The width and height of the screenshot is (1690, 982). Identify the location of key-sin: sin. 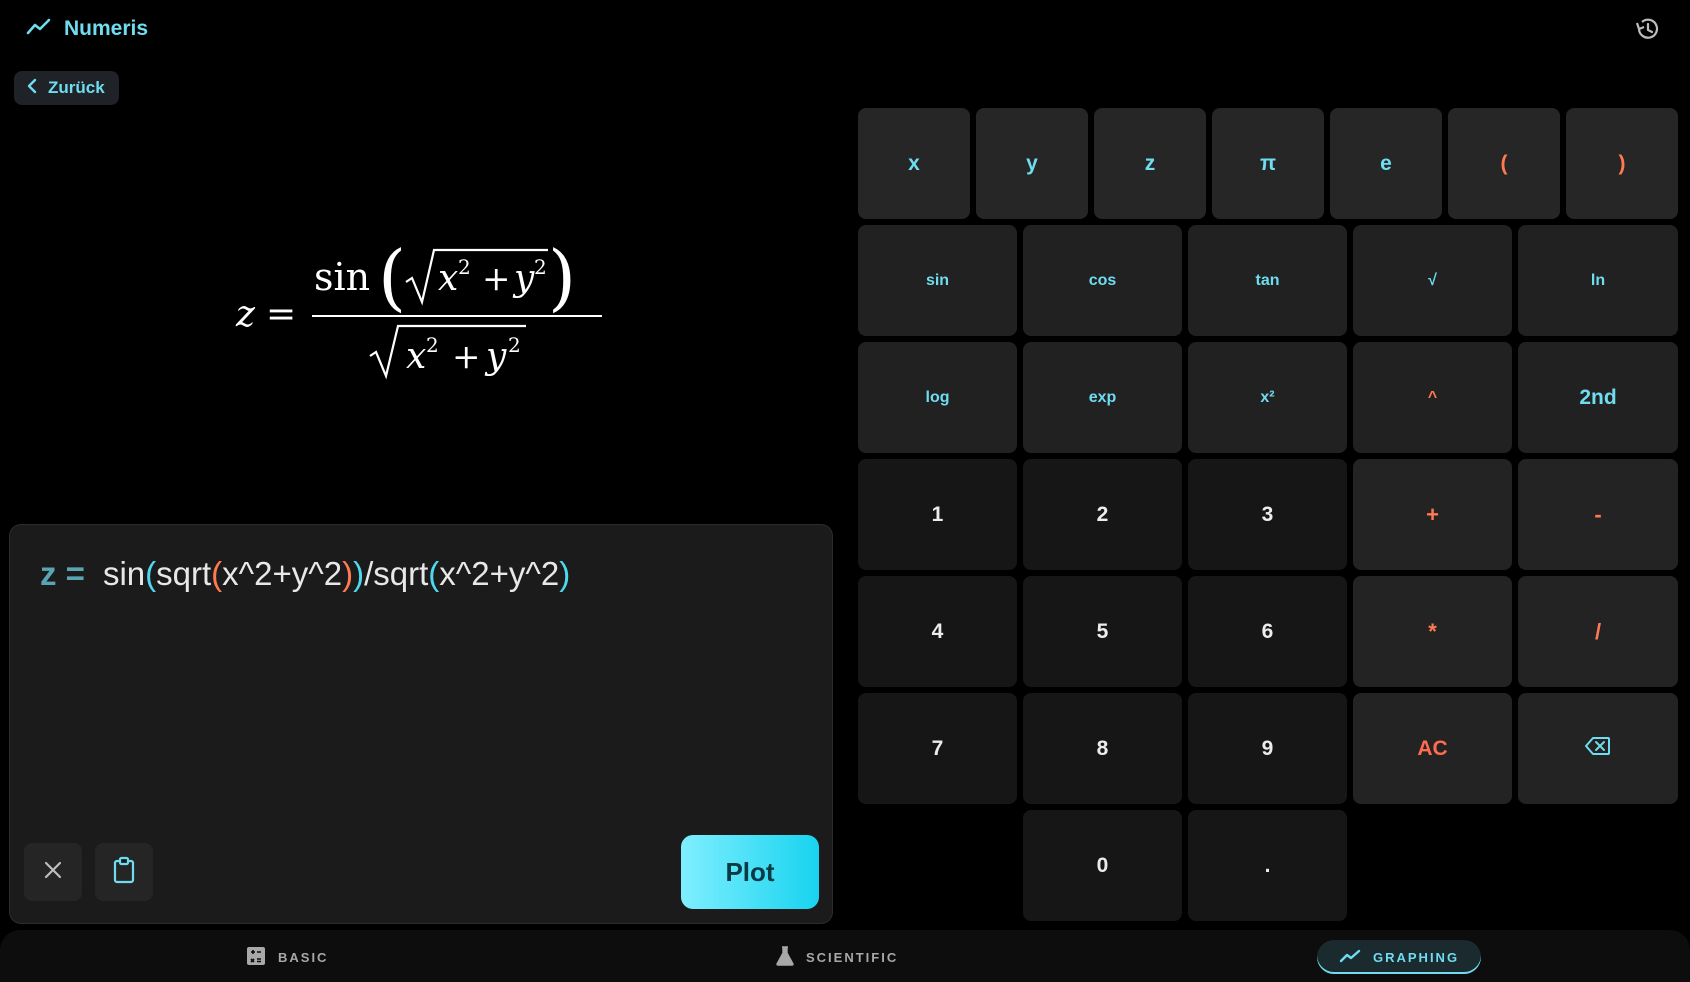
(937, 280).